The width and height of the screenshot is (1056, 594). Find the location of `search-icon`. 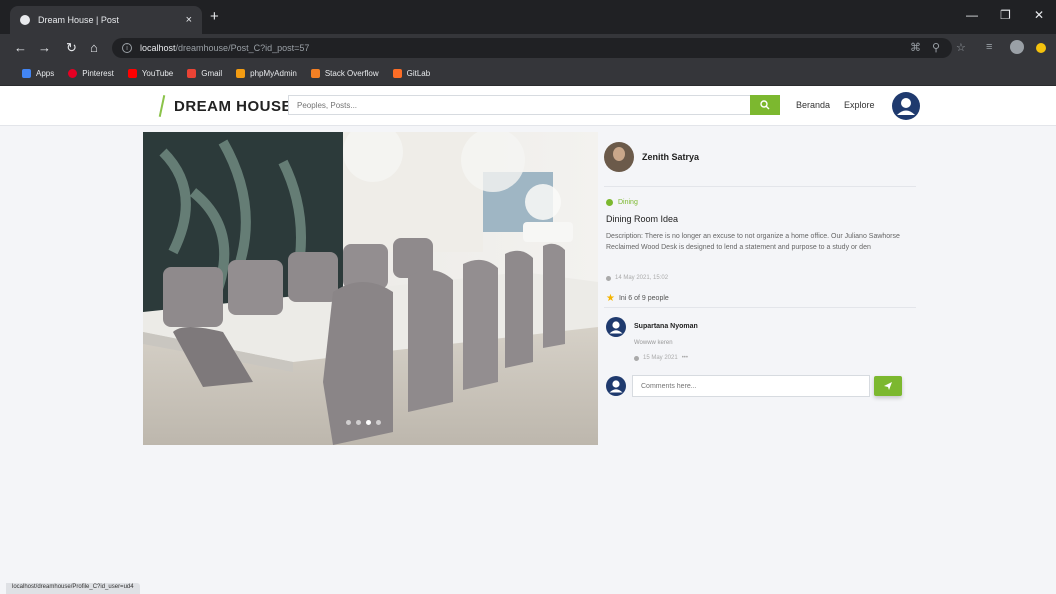

search-icon is located at coordinates (765, 105).